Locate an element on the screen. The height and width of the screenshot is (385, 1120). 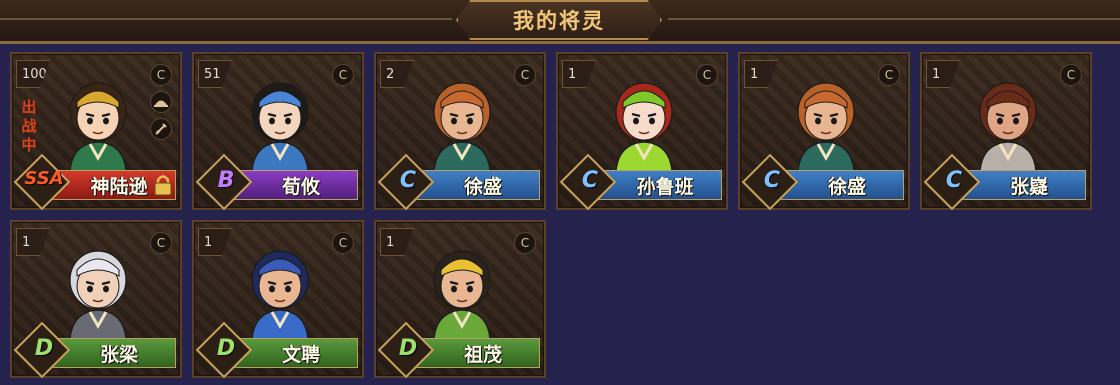
spirit-card: 1 C 张嶷 C is located at coordinates (1006, 131).